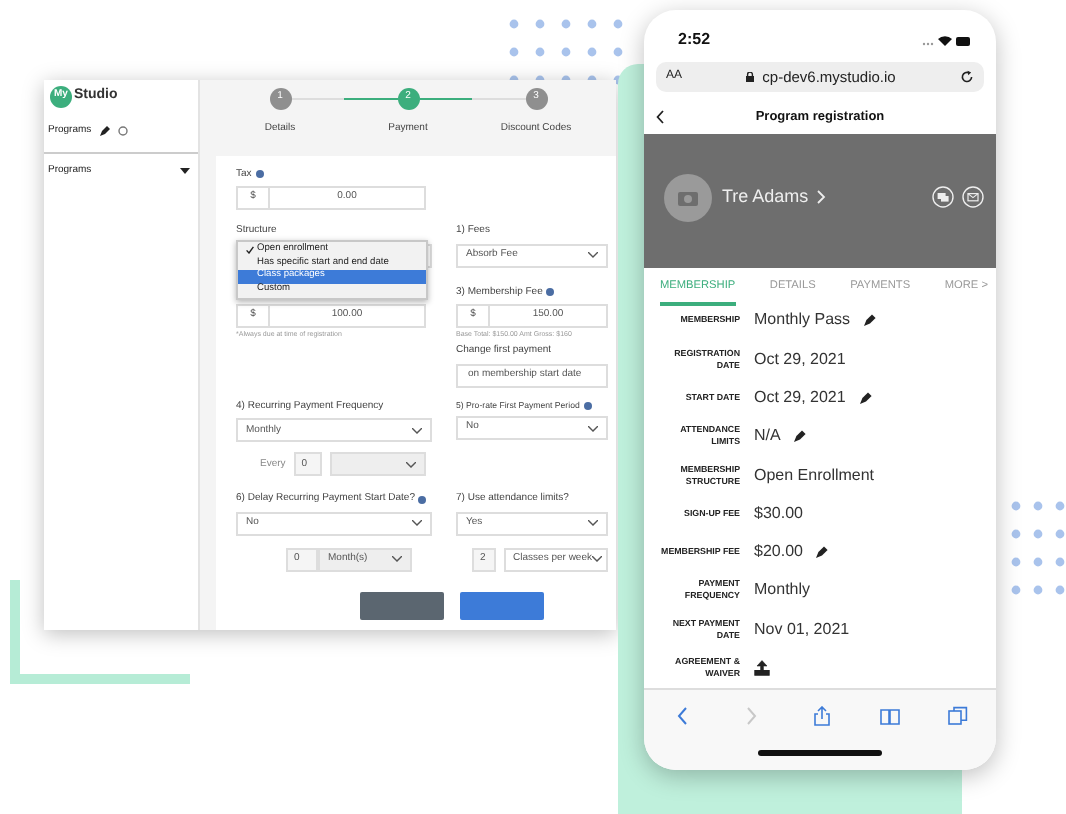 The height and width of the screenshot is (814, 1066). I want to click on pencil-icon, so click(104, 131).